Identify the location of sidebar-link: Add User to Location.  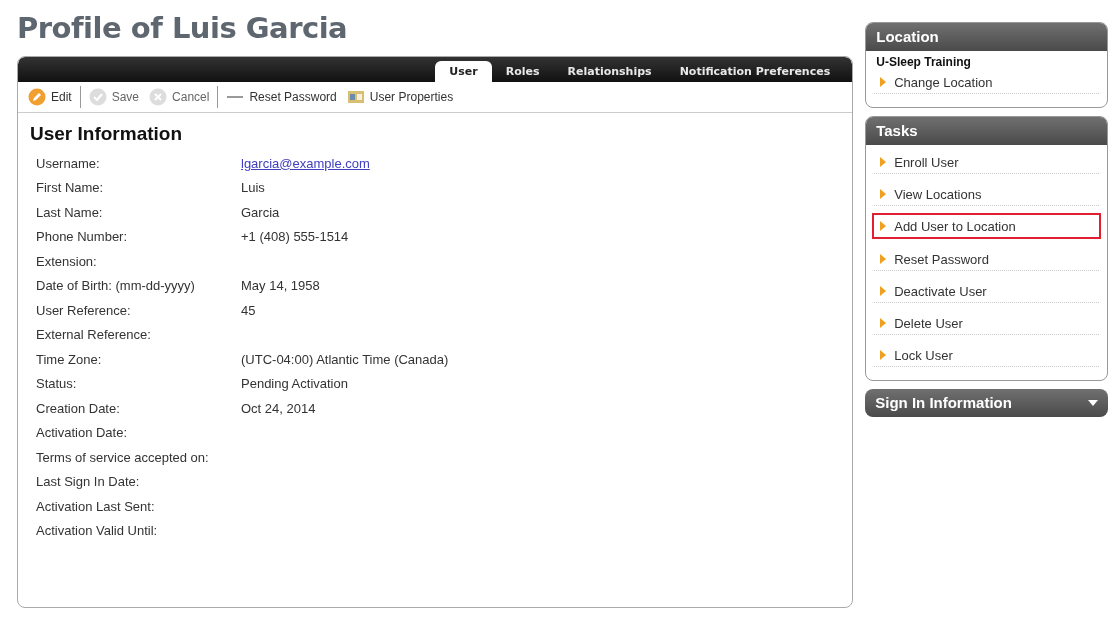
(986, 226).